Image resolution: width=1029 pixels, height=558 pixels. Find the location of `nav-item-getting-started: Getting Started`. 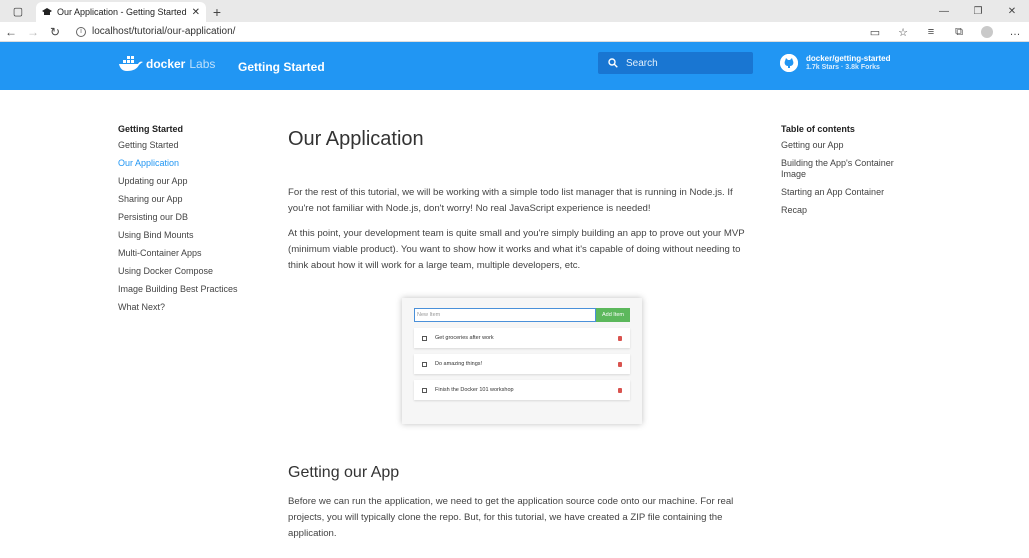

nav-item-getting-started: Getting Started is located at coordinates (193, 148).